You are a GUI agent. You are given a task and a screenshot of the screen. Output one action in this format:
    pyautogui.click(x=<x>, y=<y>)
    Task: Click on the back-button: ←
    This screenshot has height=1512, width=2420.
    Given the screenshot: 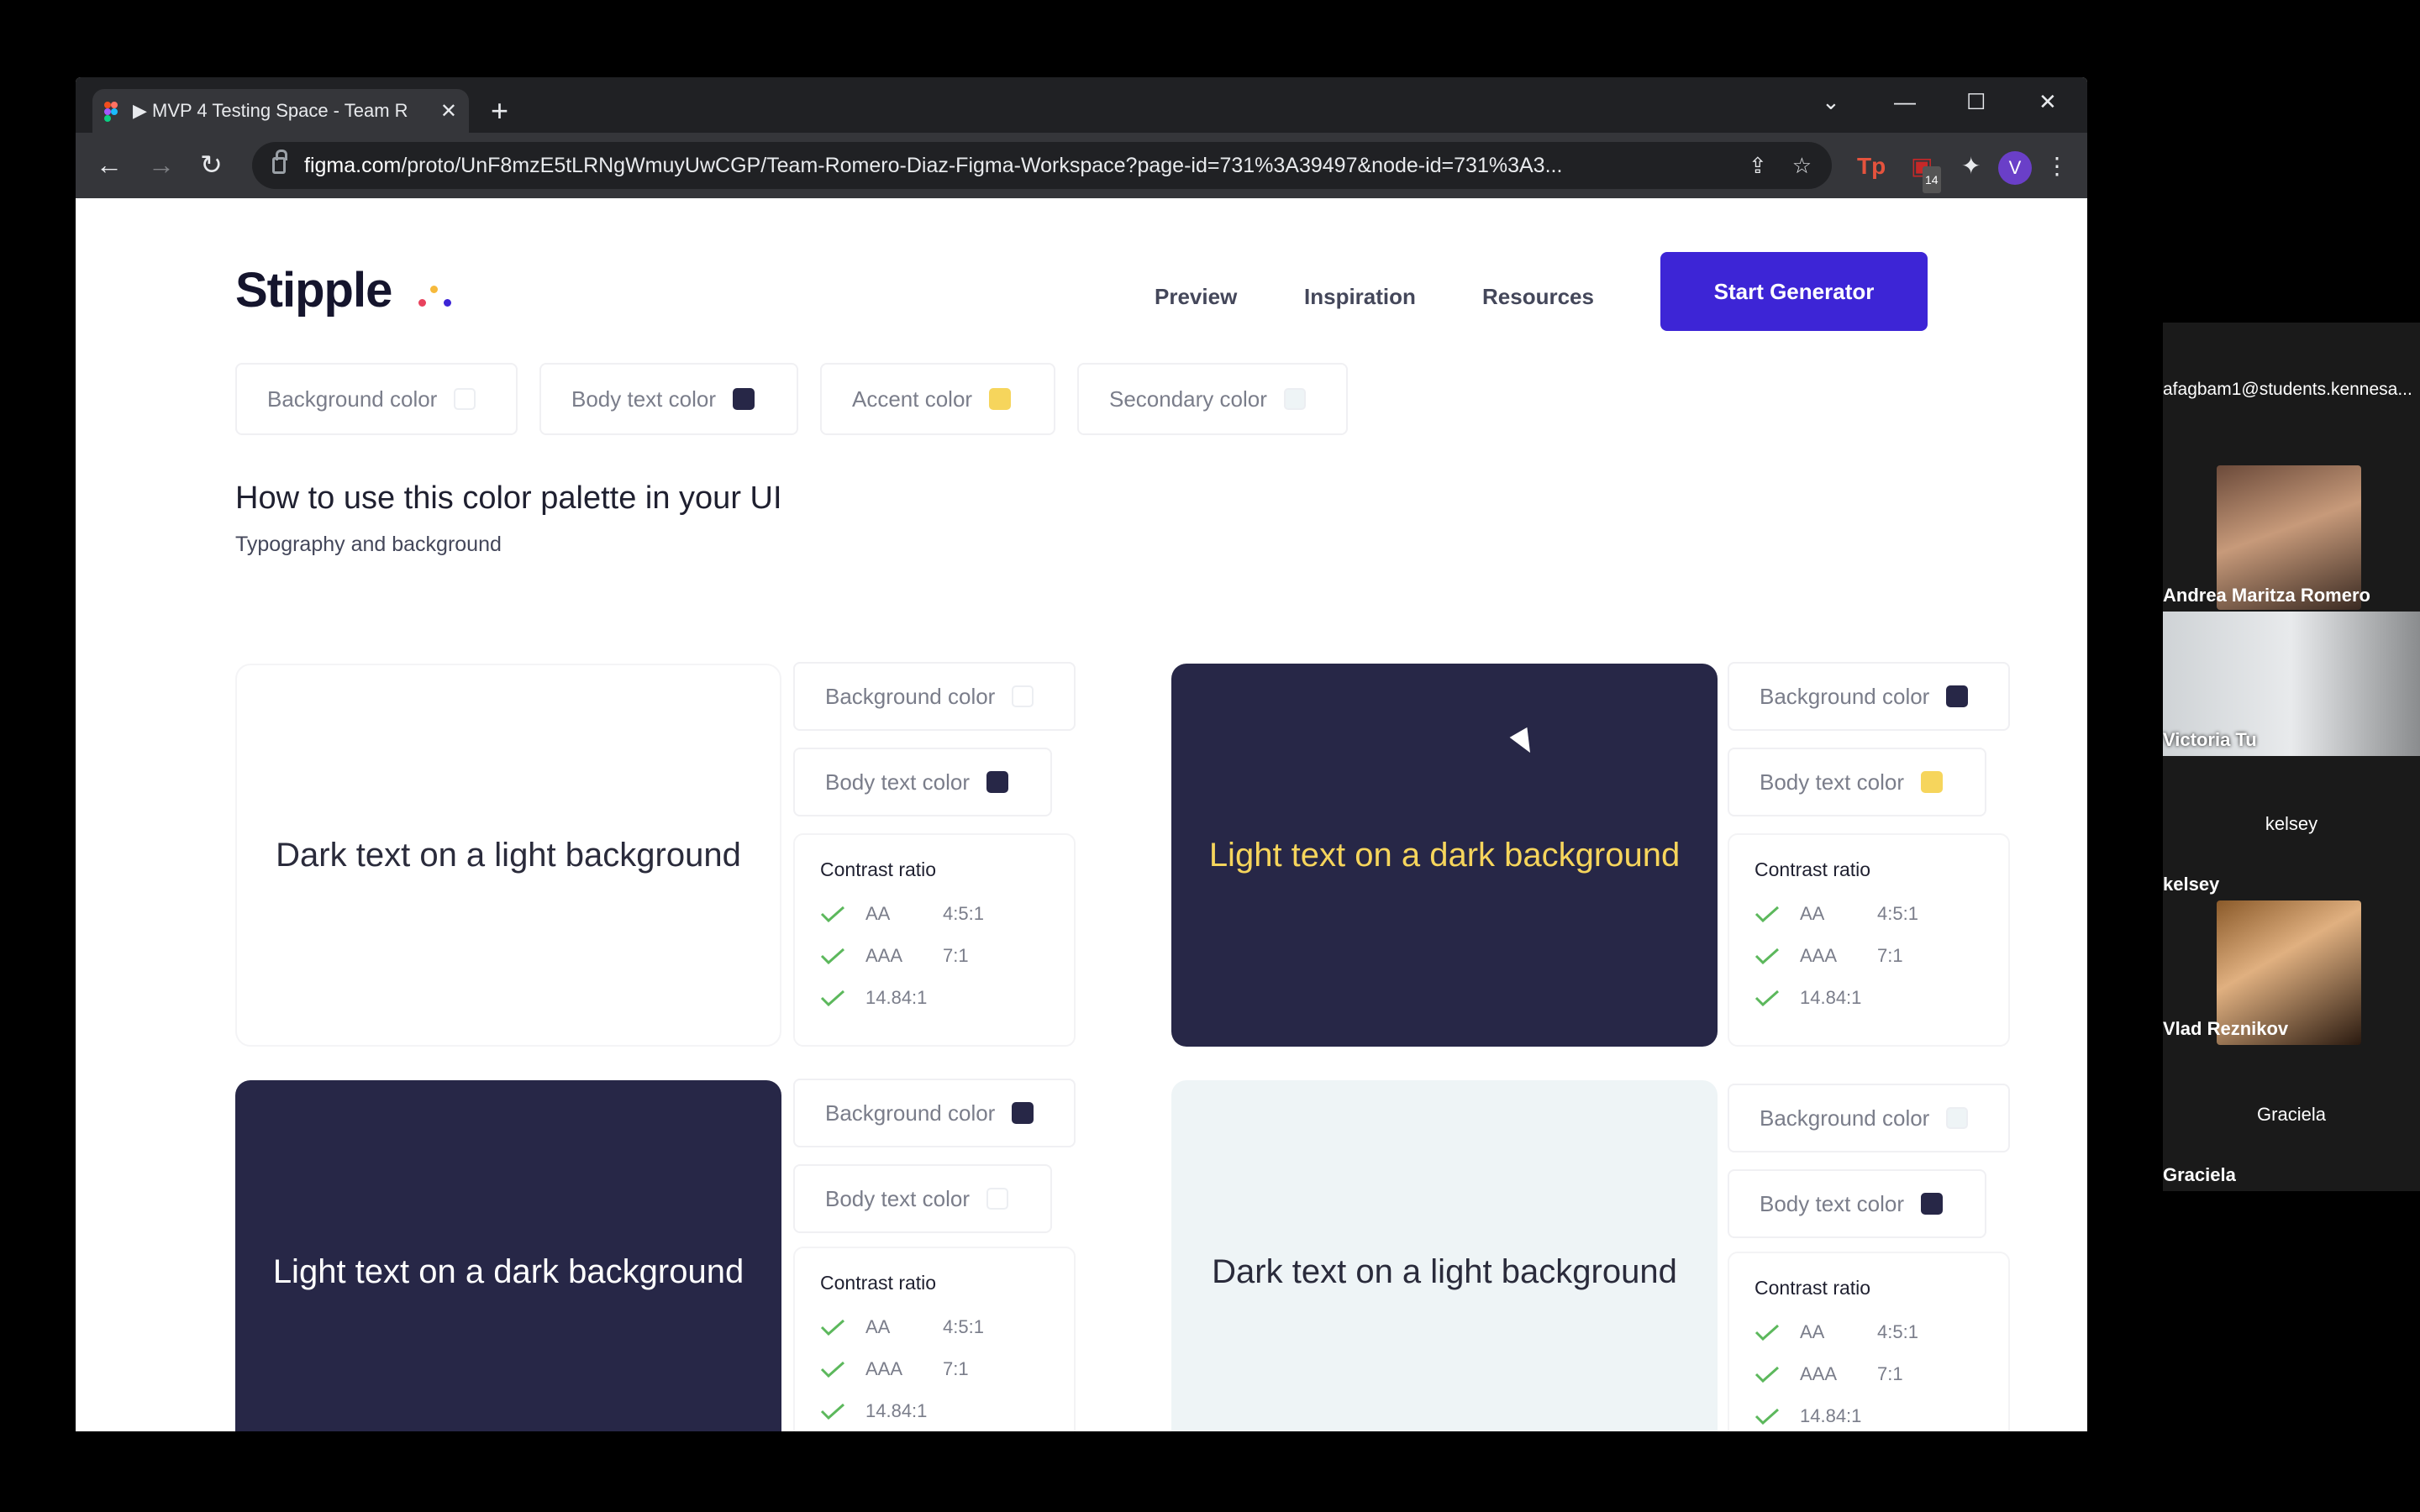 What is the action you would take?
    pyautogui.click(x=109, y=164)
    